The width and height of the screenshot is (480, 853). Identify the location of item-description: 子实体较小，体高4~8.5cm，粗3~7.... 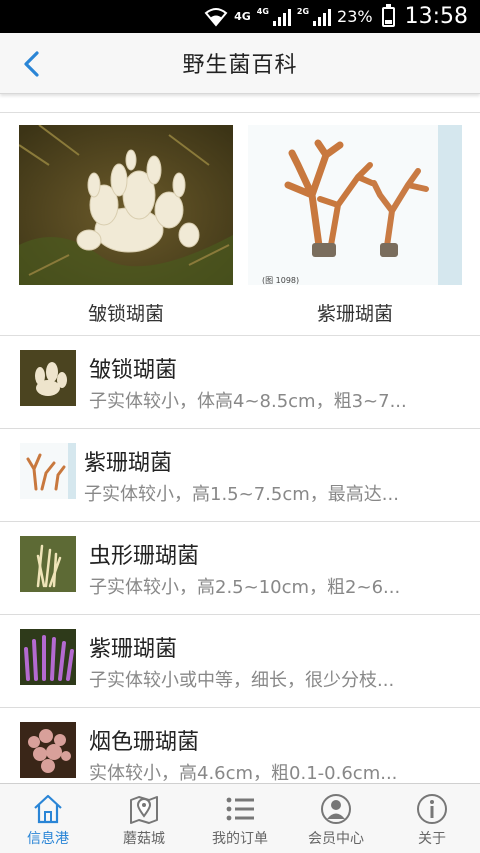
(248, 401).